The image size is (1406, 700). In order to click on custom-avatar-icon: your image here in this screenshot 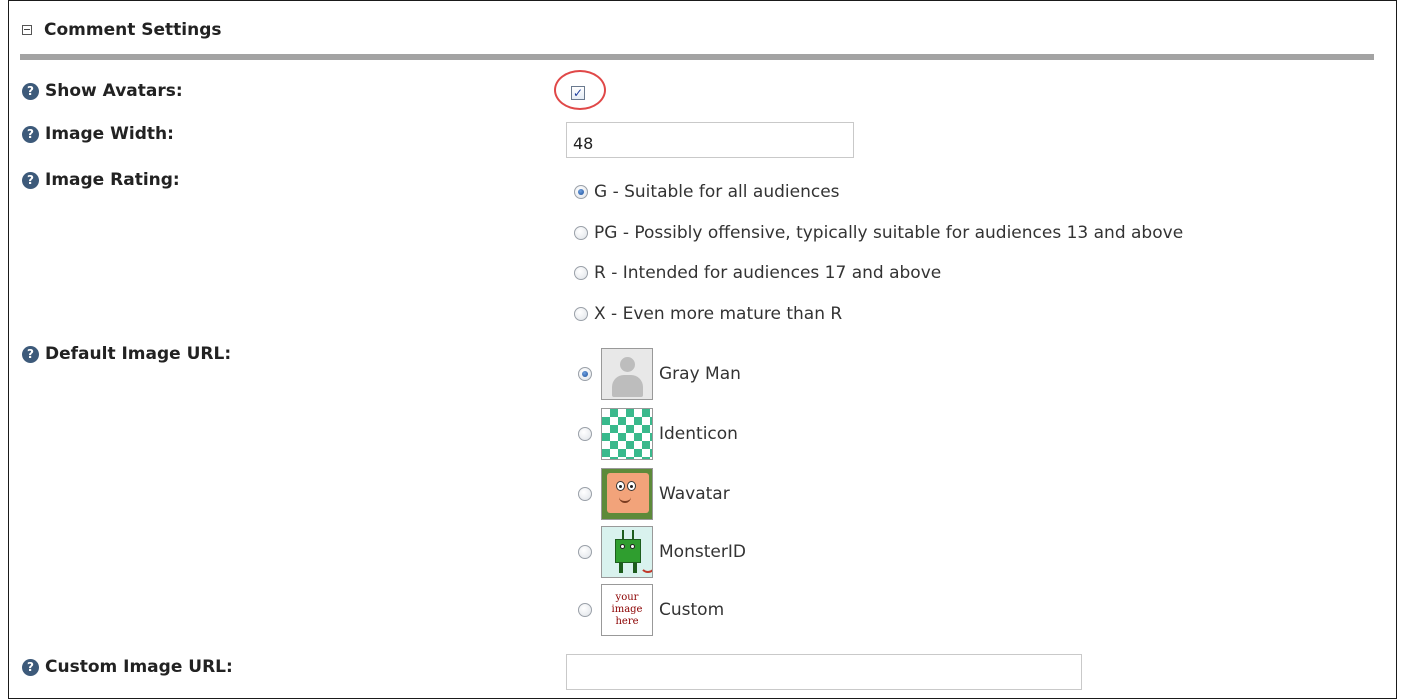, I will do `click(627, 610)`.